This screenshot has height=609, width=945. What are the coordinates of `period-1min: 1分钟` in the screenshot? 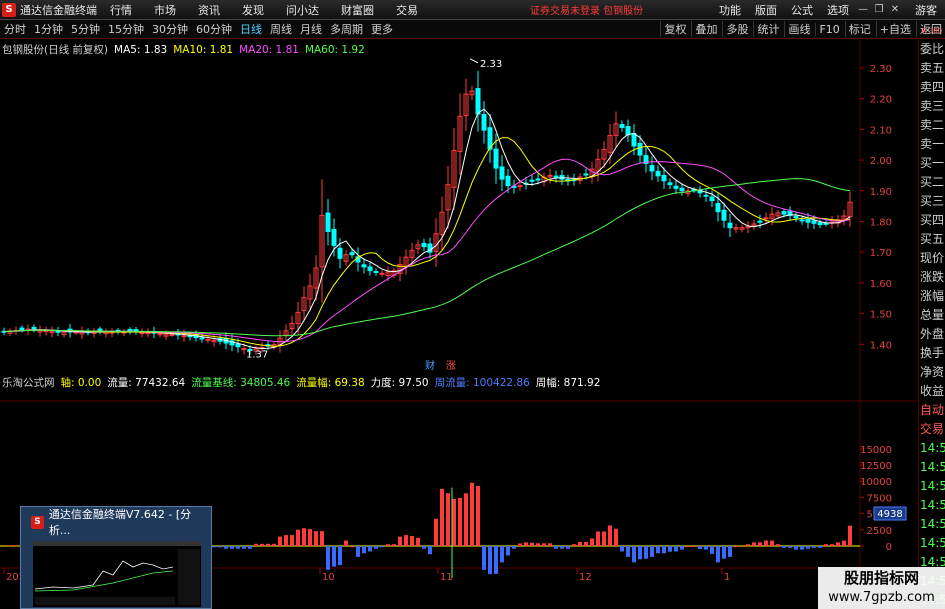 It's located at (48, 29).